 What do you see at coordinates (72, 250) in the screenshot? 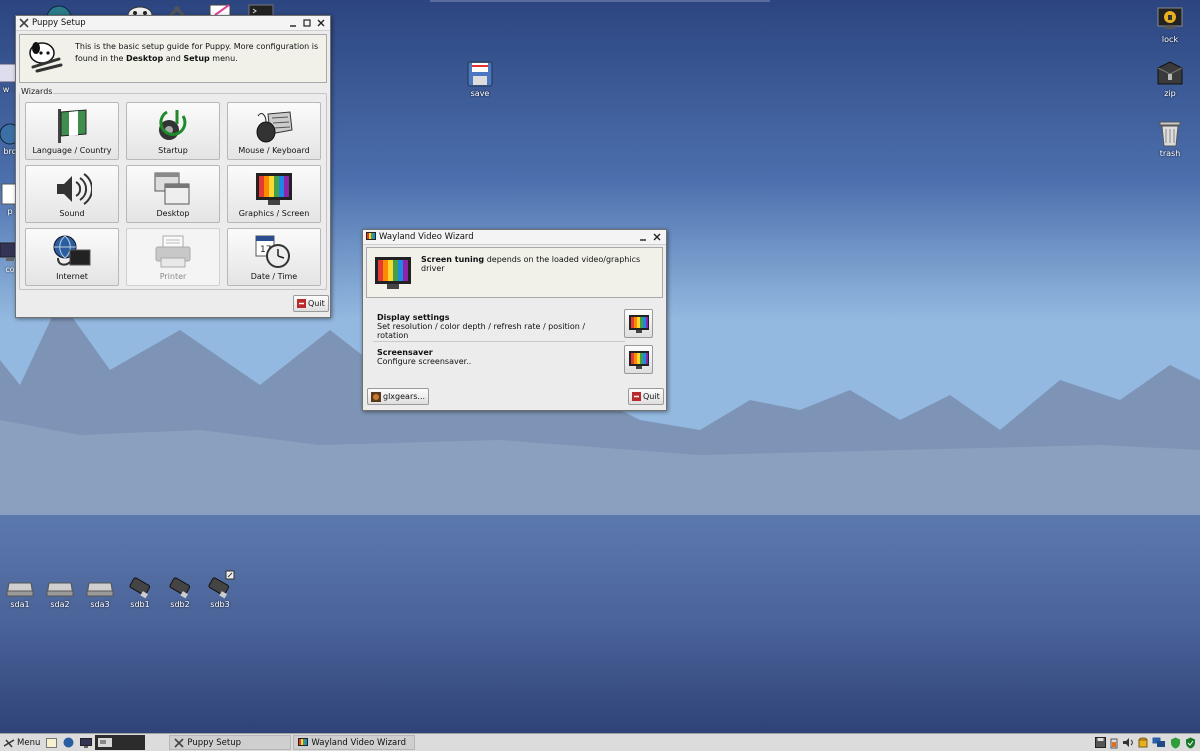
I see `globe-network-icon` at bounding box center [72, 250].